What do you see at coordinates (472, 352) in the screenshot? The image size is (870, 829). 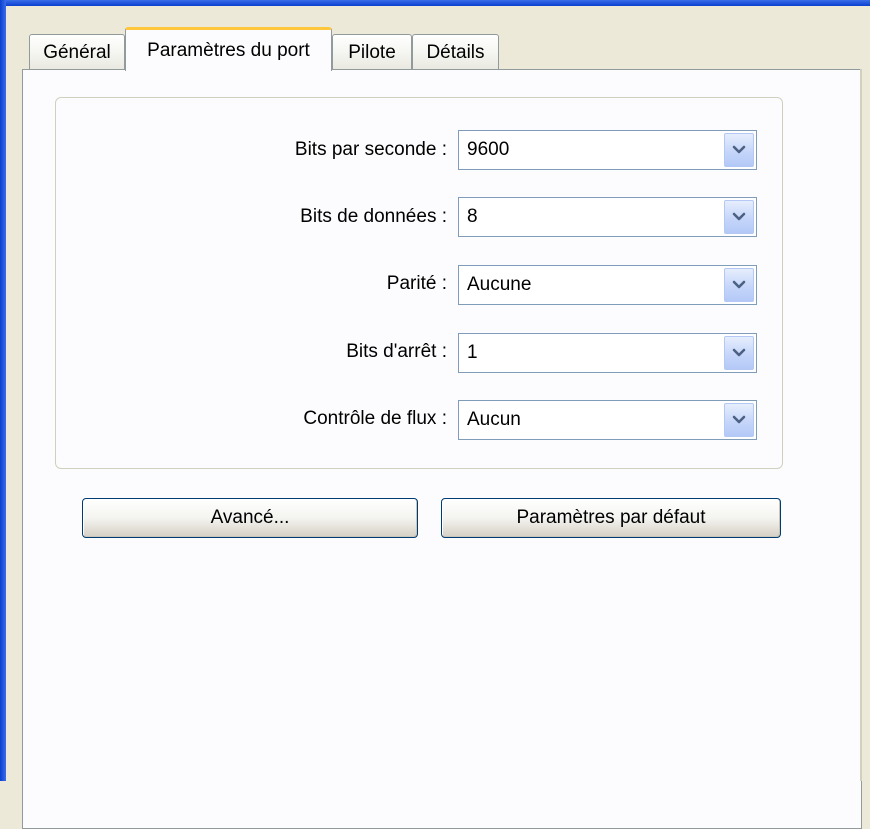 I see `stop-bits-value: 1` at bounding box center [472, 352].